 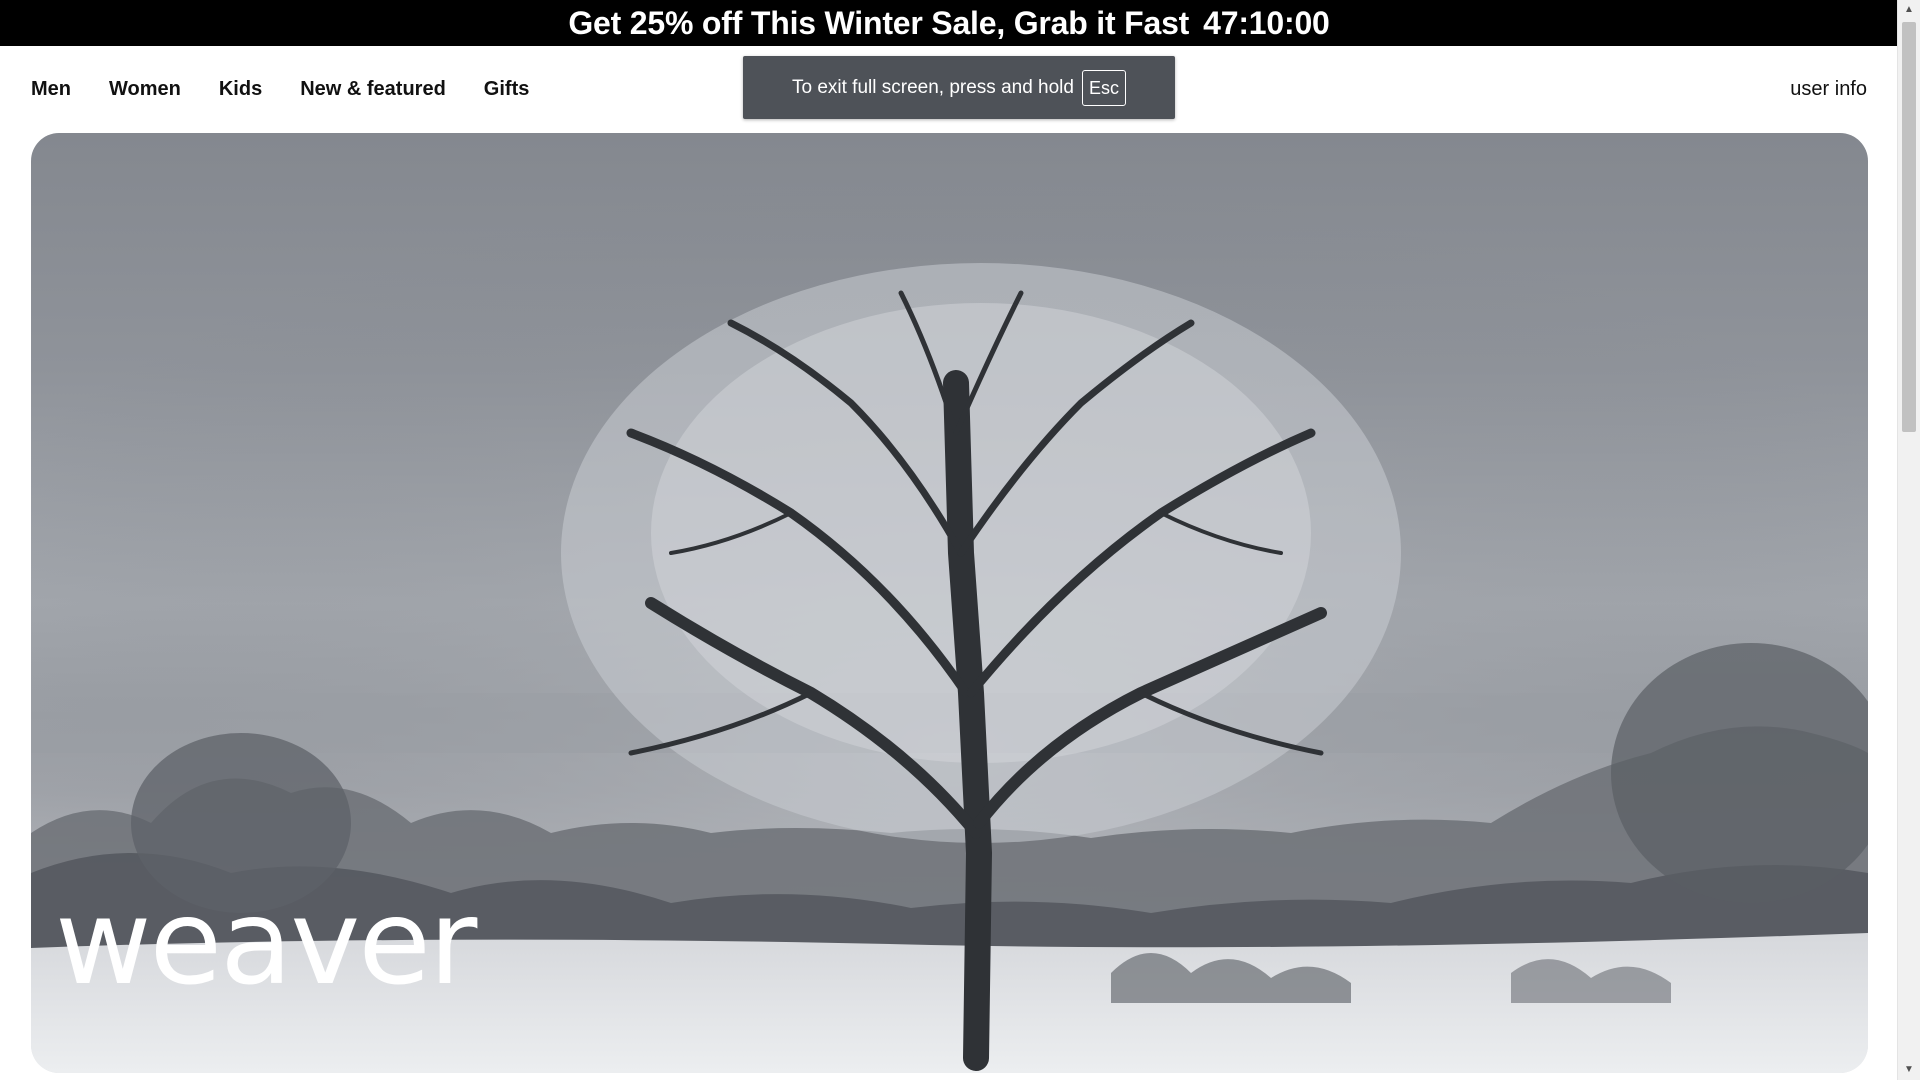 I want to click on main-nav: Men Women Kids New & featured Gifts, so click(x=299, y=89).